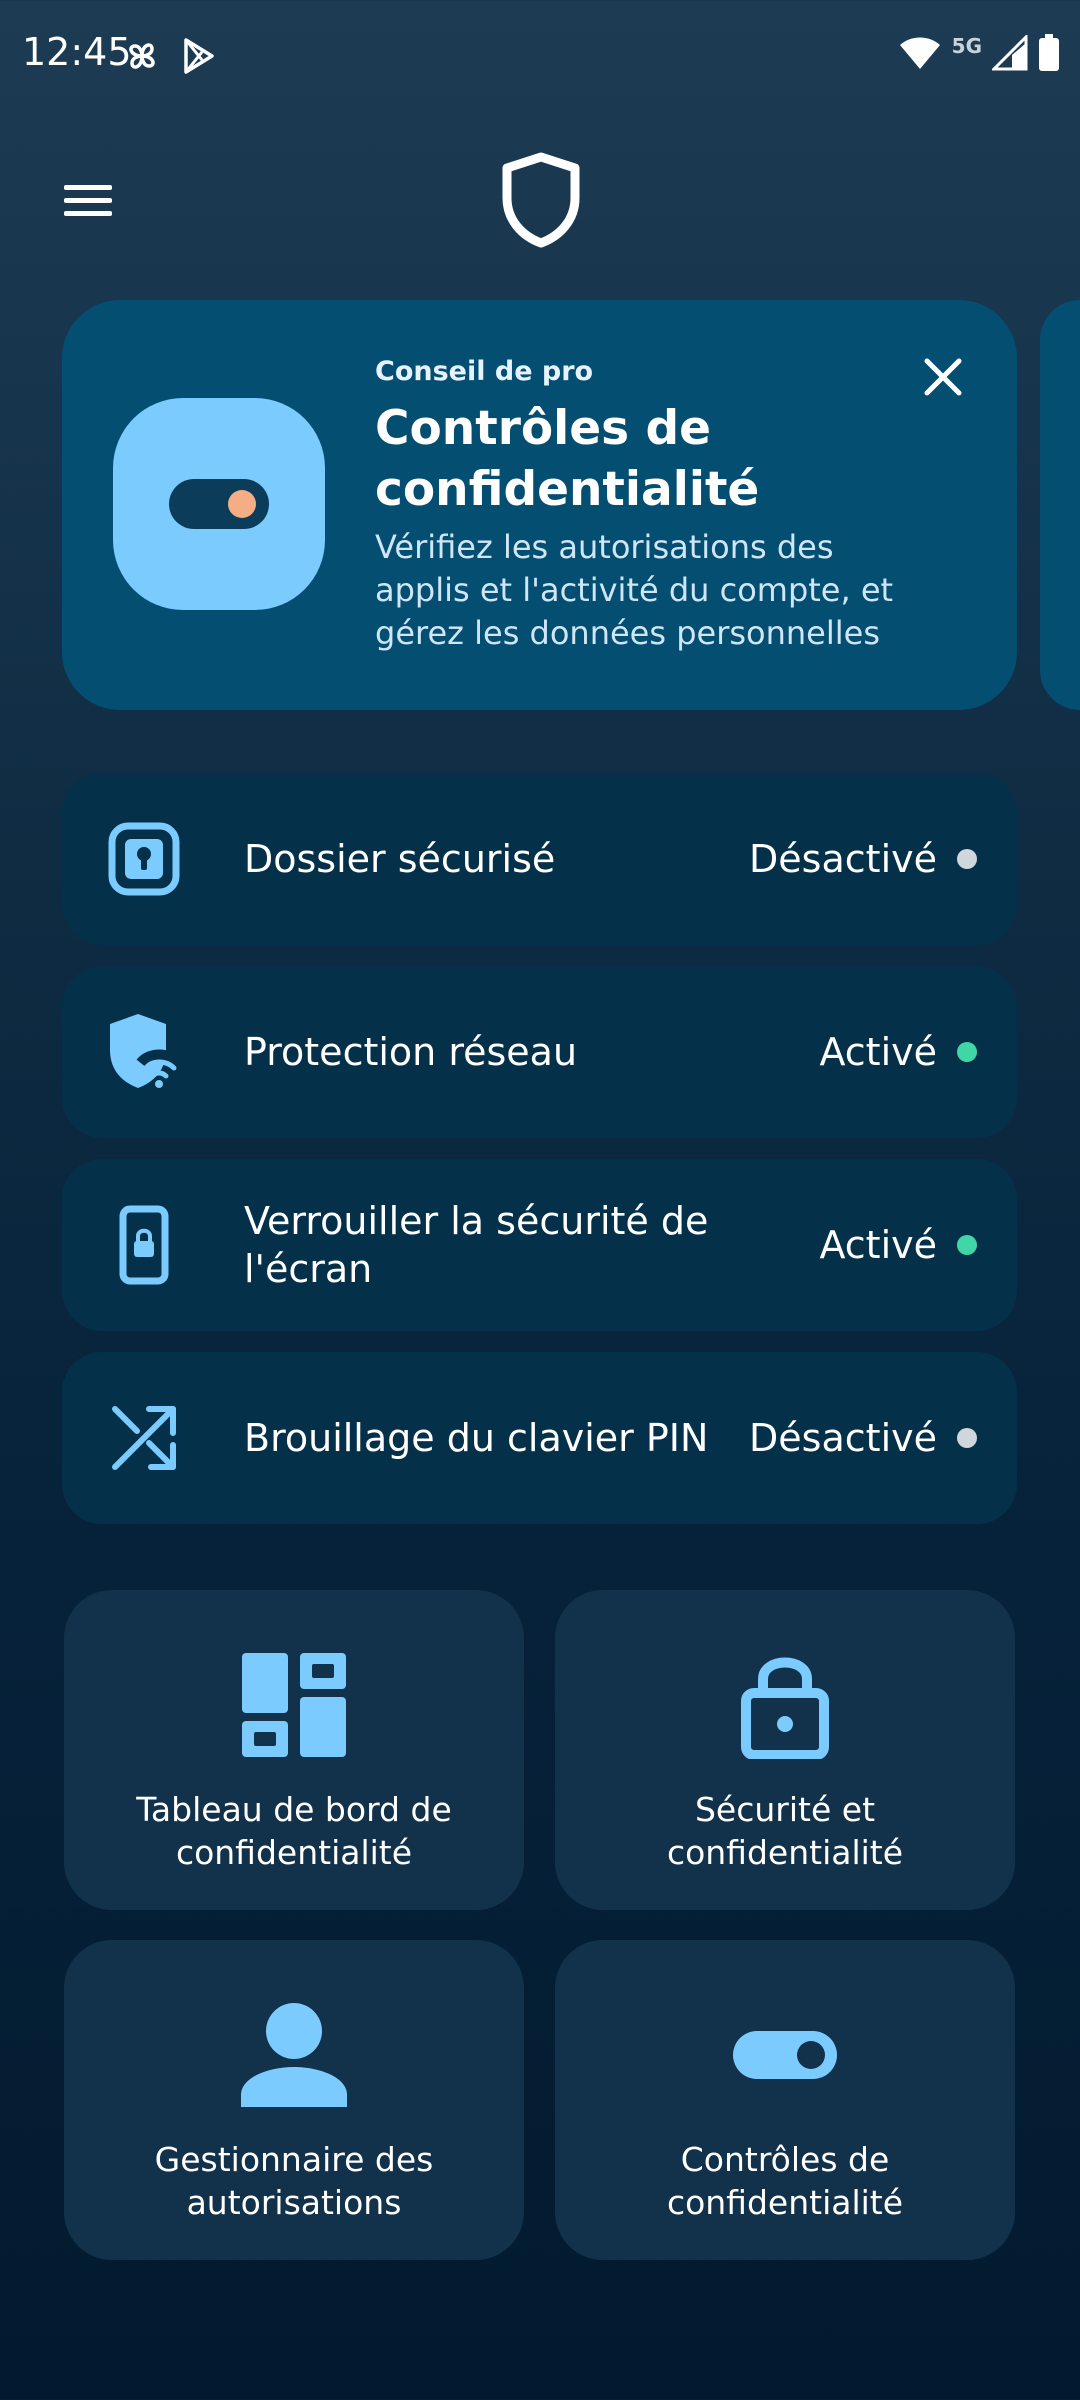  I want to click on menu-button, so click(88, 201).